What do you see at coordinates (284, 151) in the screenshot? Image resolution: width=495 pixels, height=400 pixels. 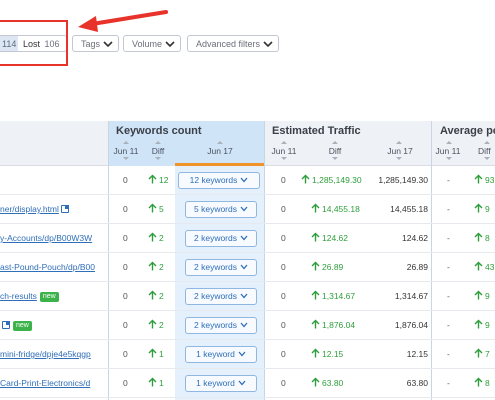 I see `col-traffic-jun11: Jun 11` at bounding box center [284, 151].